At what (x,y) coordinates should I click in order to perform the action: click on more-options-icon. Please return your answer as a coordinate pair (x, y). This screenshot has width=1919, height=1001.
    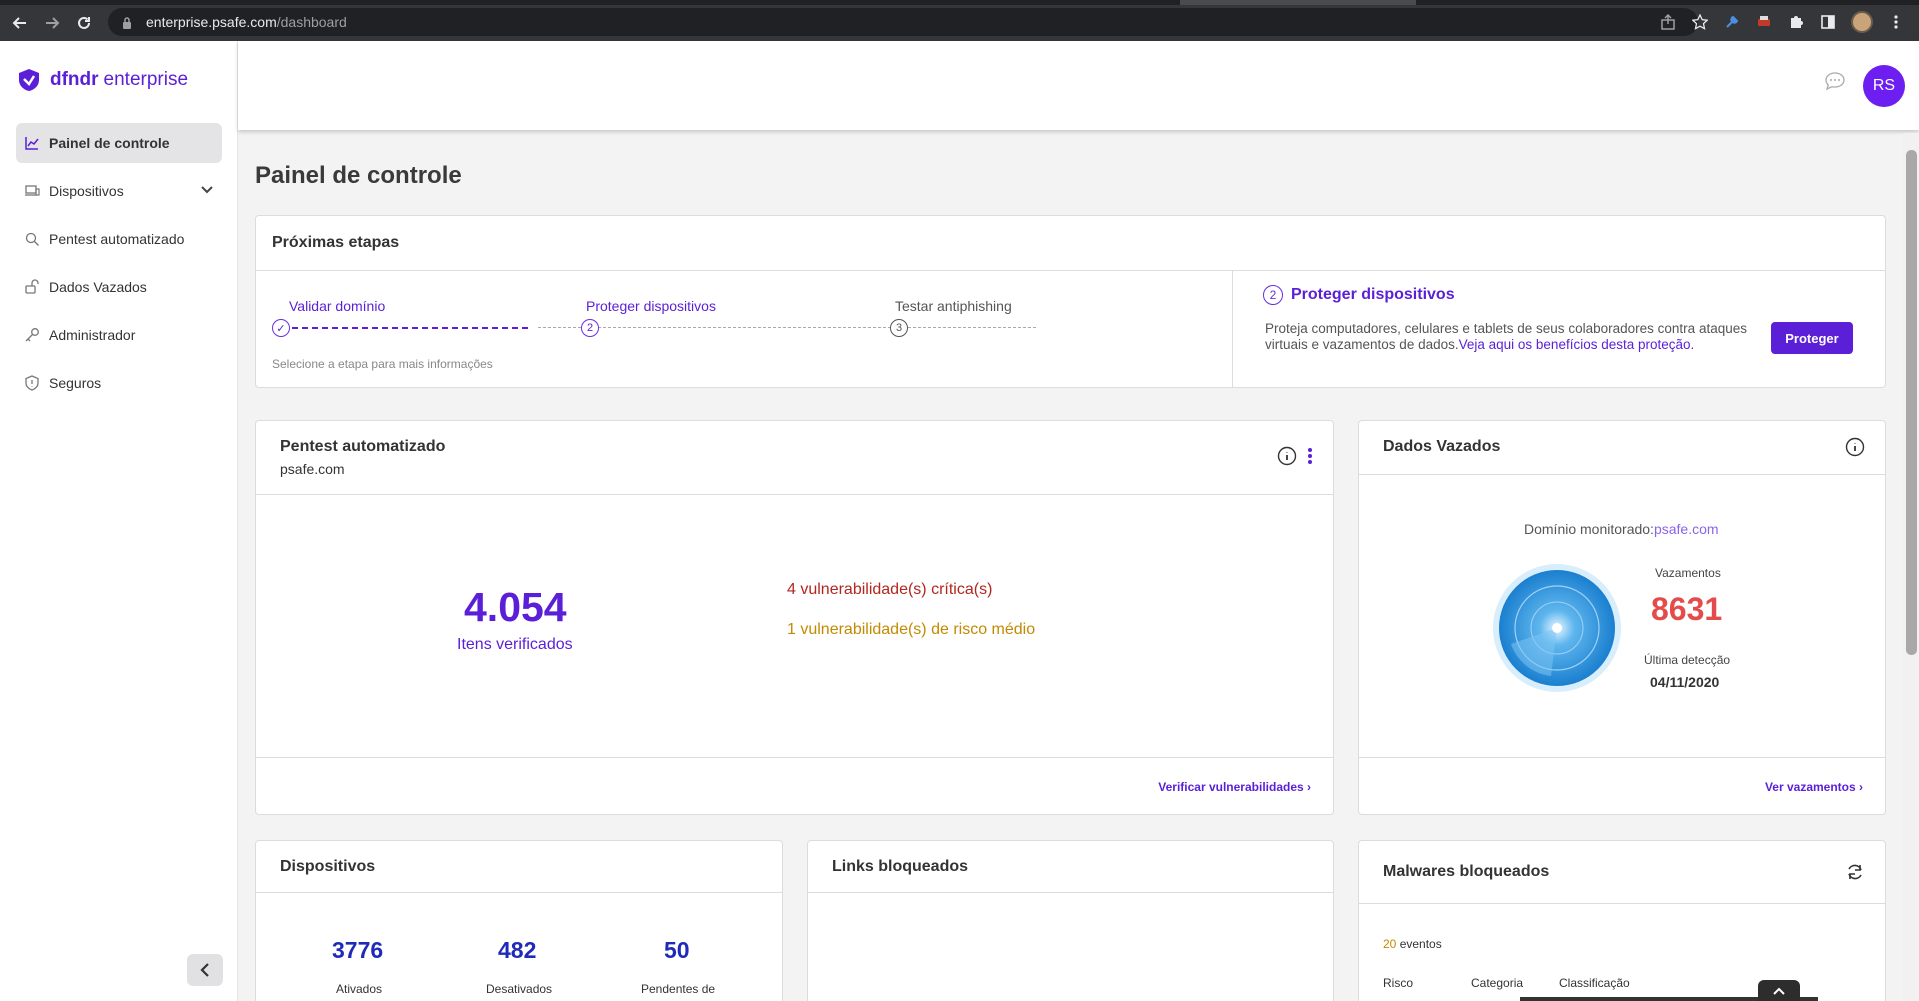
    Looking at the image, I should click on (1310, 458).